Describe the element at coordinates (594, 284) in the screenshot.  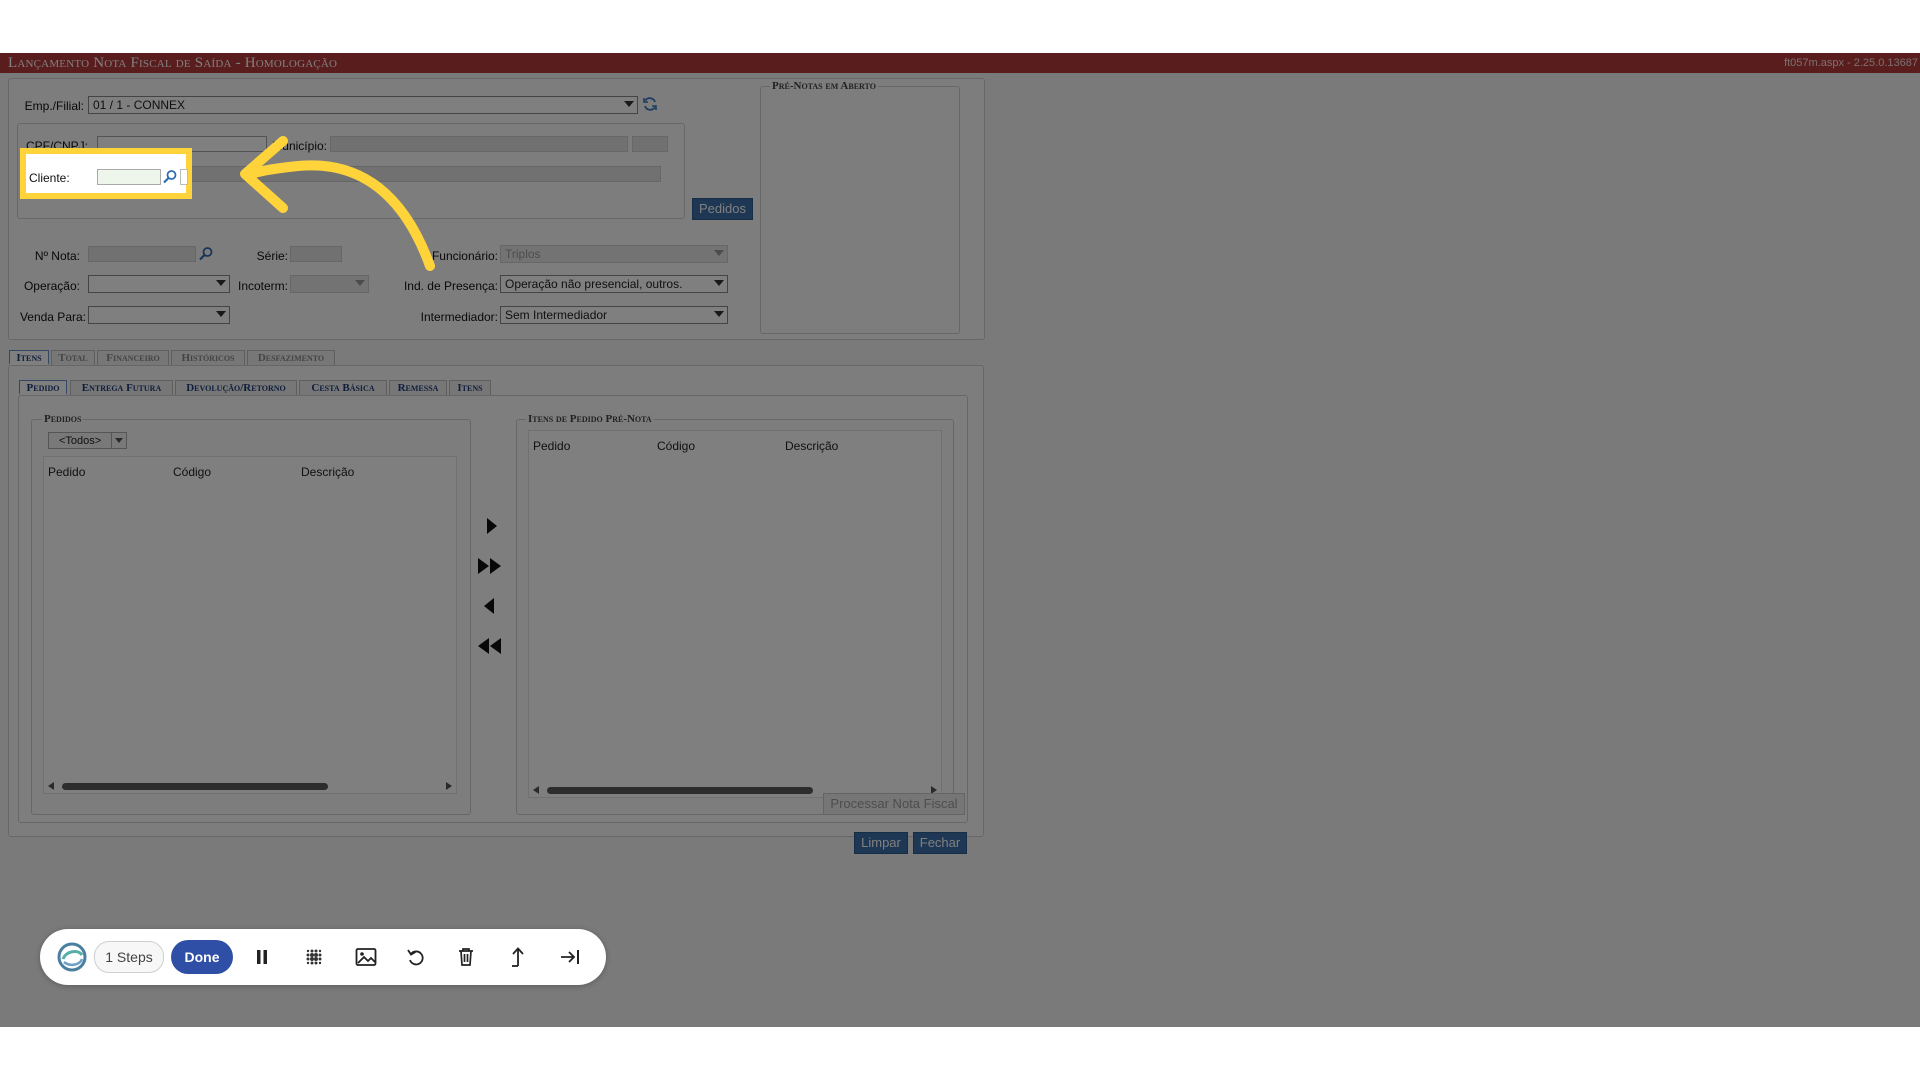
I see `ind-presenca-value: Operação não presencial, outros.` at that location.